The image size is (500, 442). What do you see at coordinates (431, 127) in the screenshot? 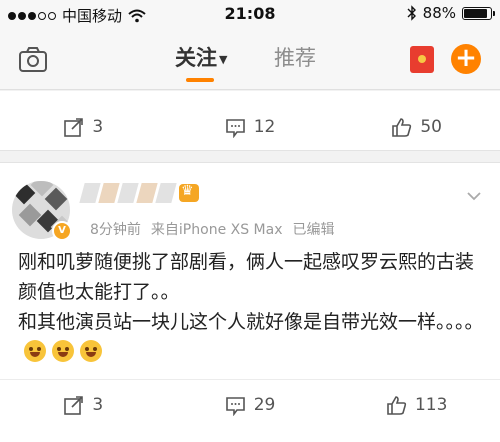
I see `like-count: 50` at bounding box center [431, 127].